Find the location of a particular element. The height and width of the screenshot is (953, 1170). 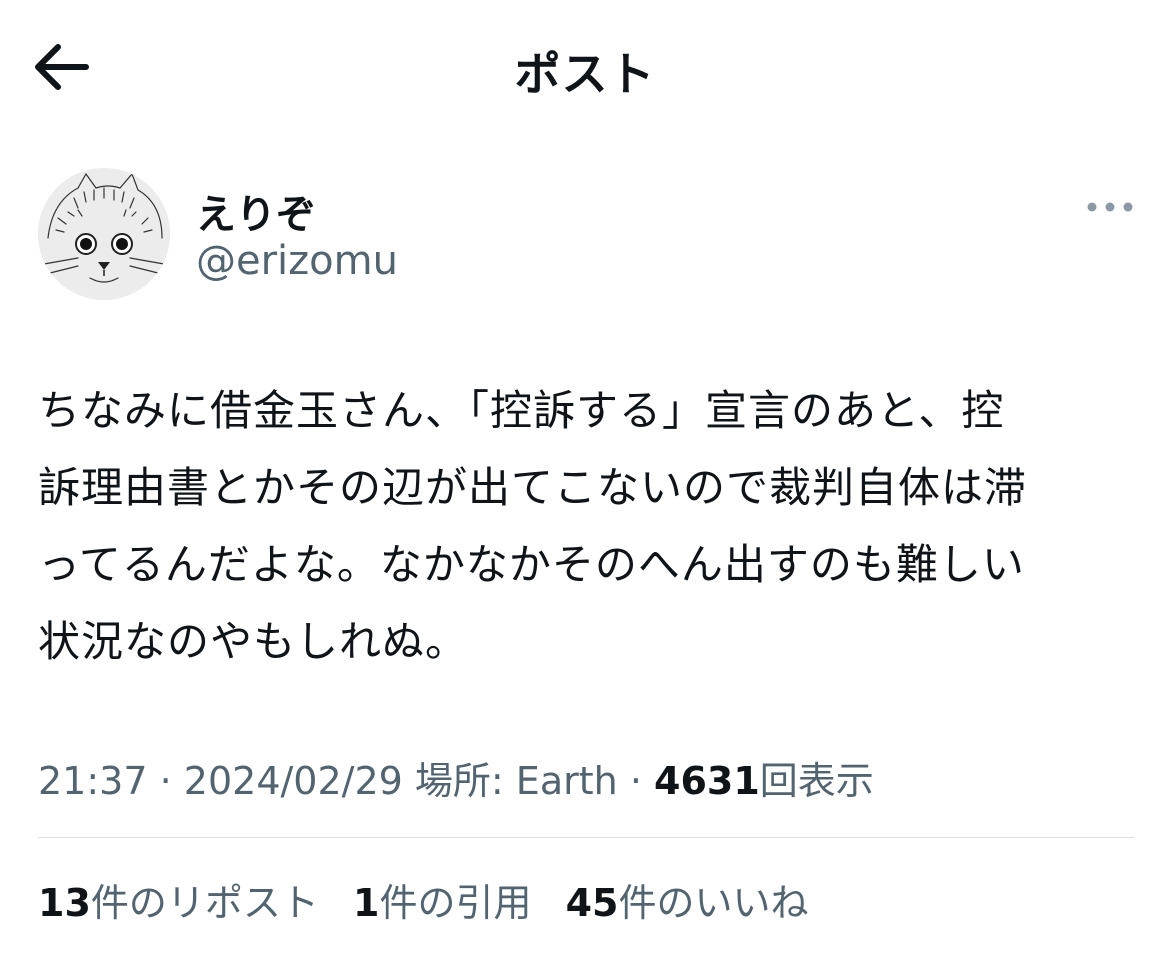

views-count: 4631 is located at coordinates (707, 781).